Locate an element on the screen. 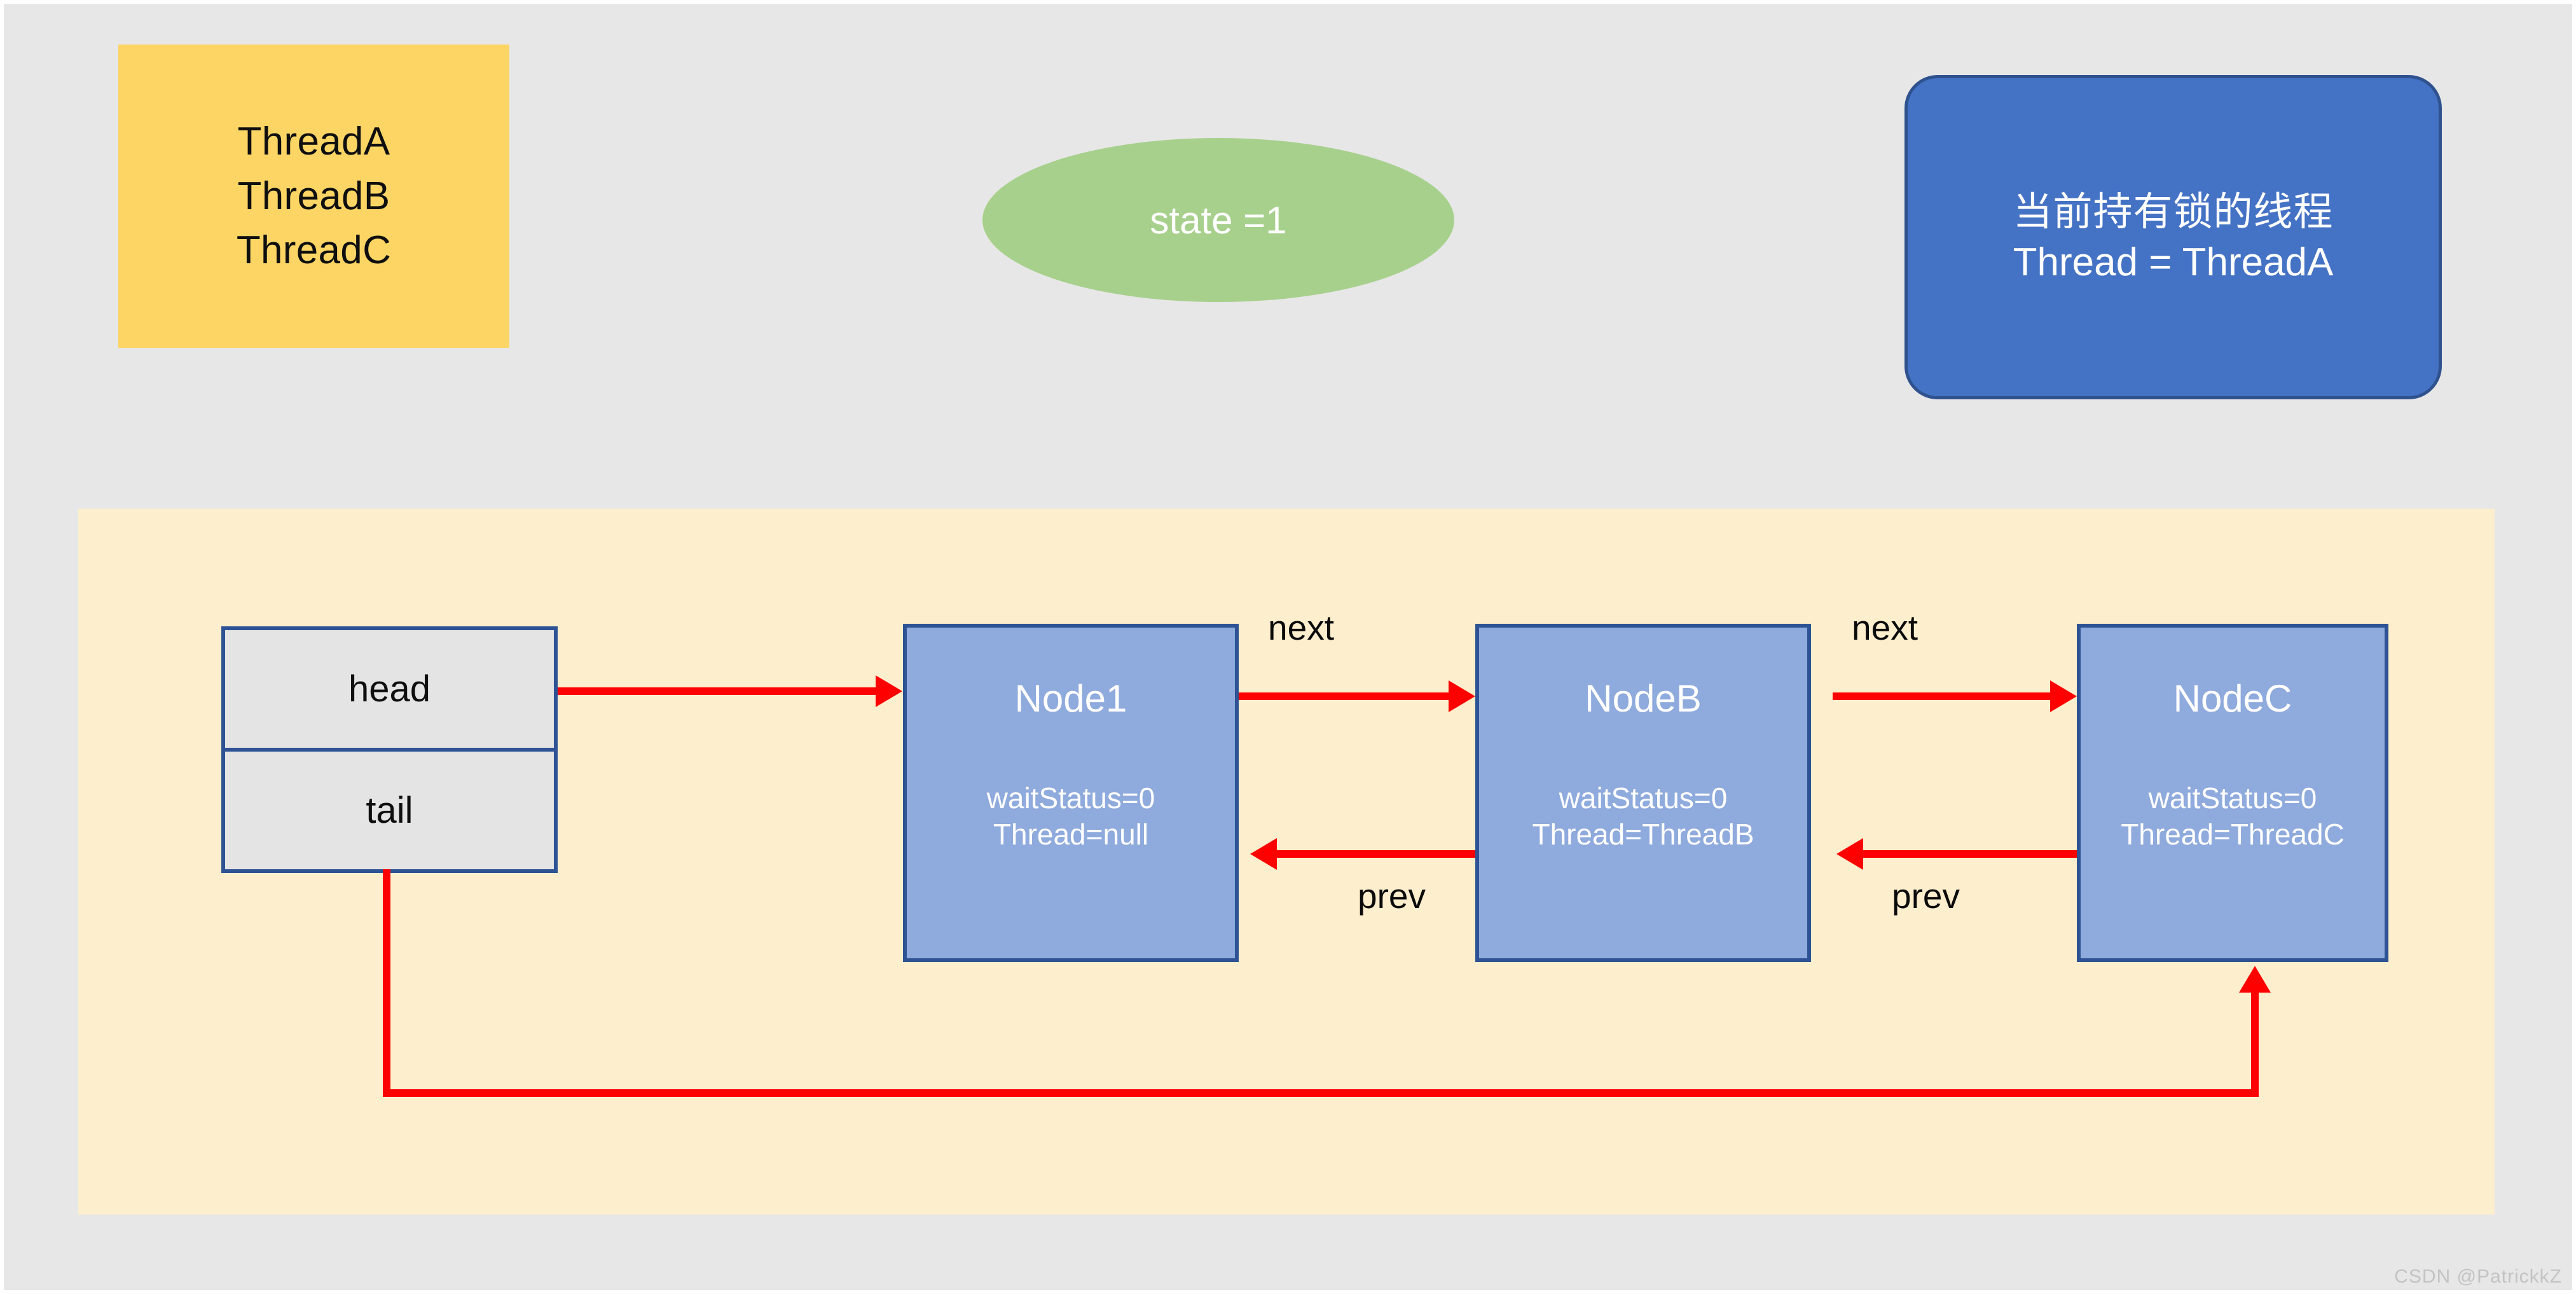  aqs-node-nodec: NodeC waitStatus=0 Thread=ThreadC is located at coordinates (2232, 793).